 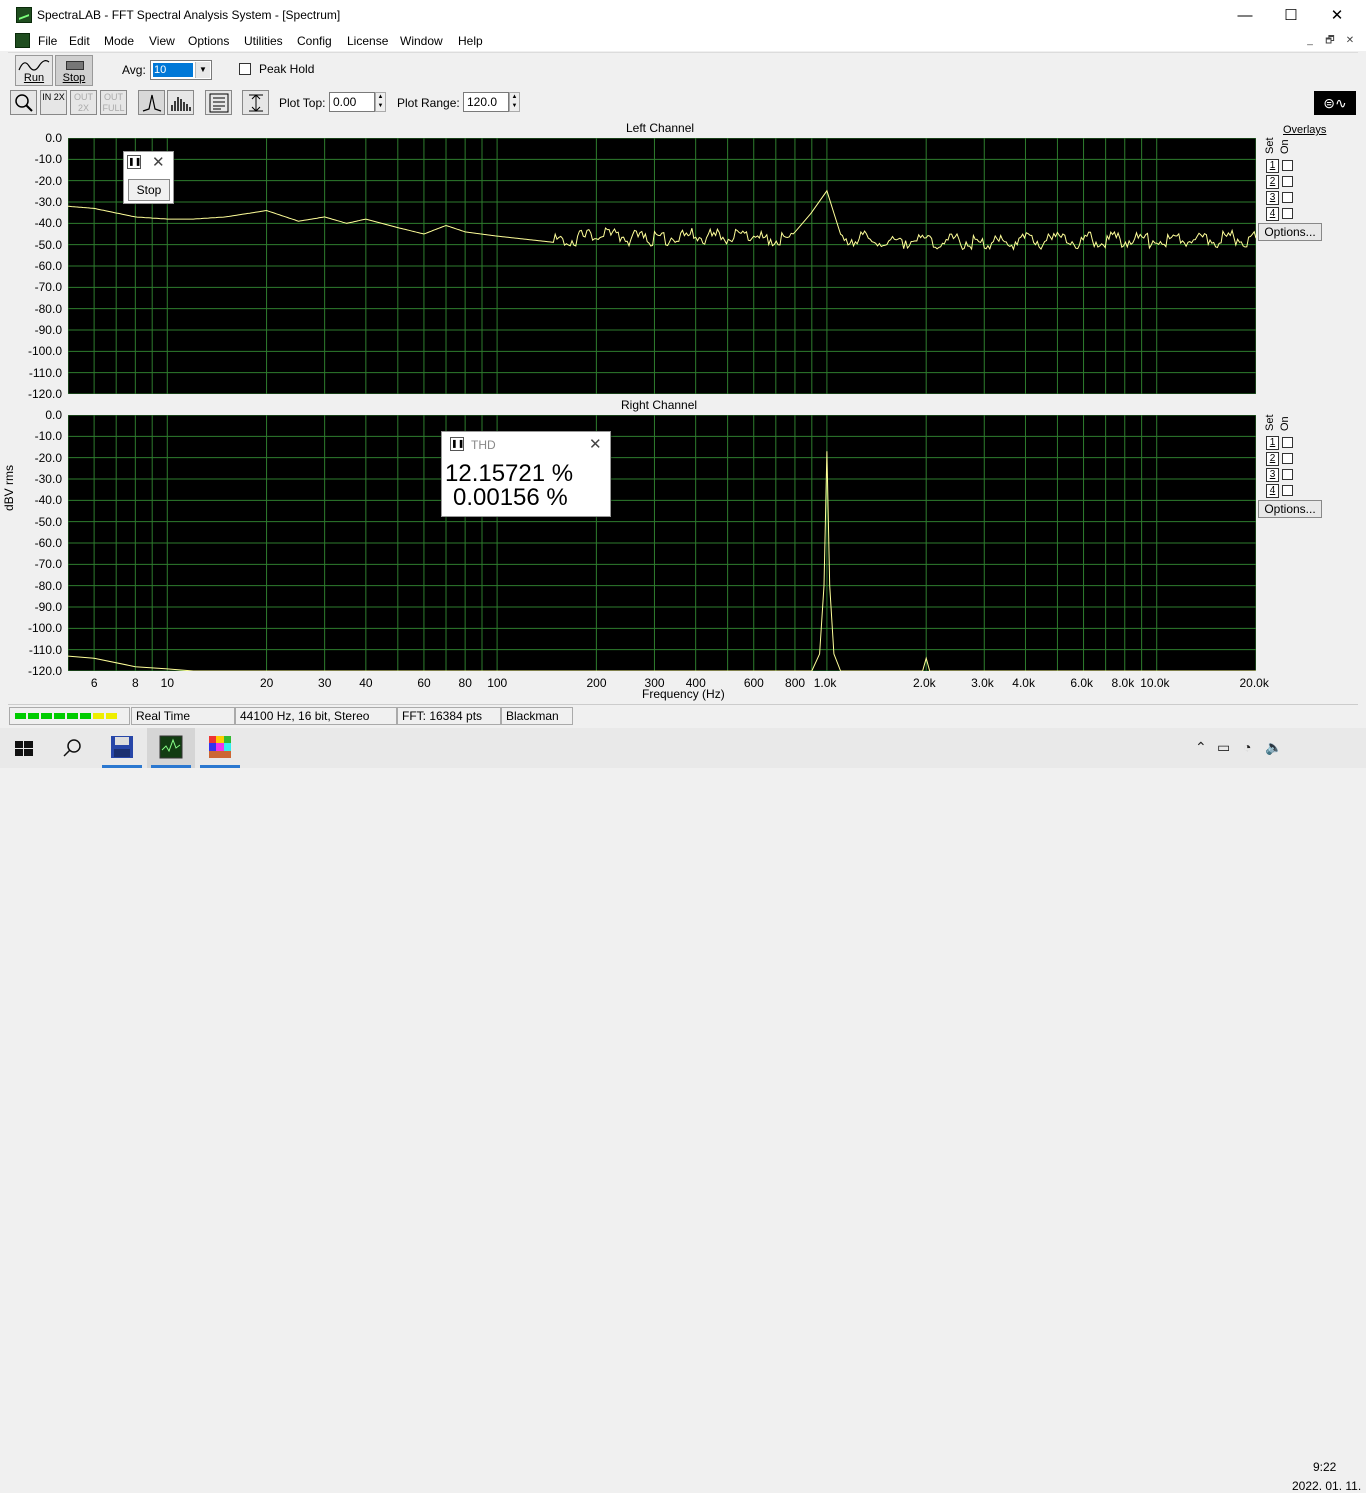 What do you see at coordinates (48, 159) in the screenshot?
I see `y-tick-label: -10.0` at bounding box center [48, 159].